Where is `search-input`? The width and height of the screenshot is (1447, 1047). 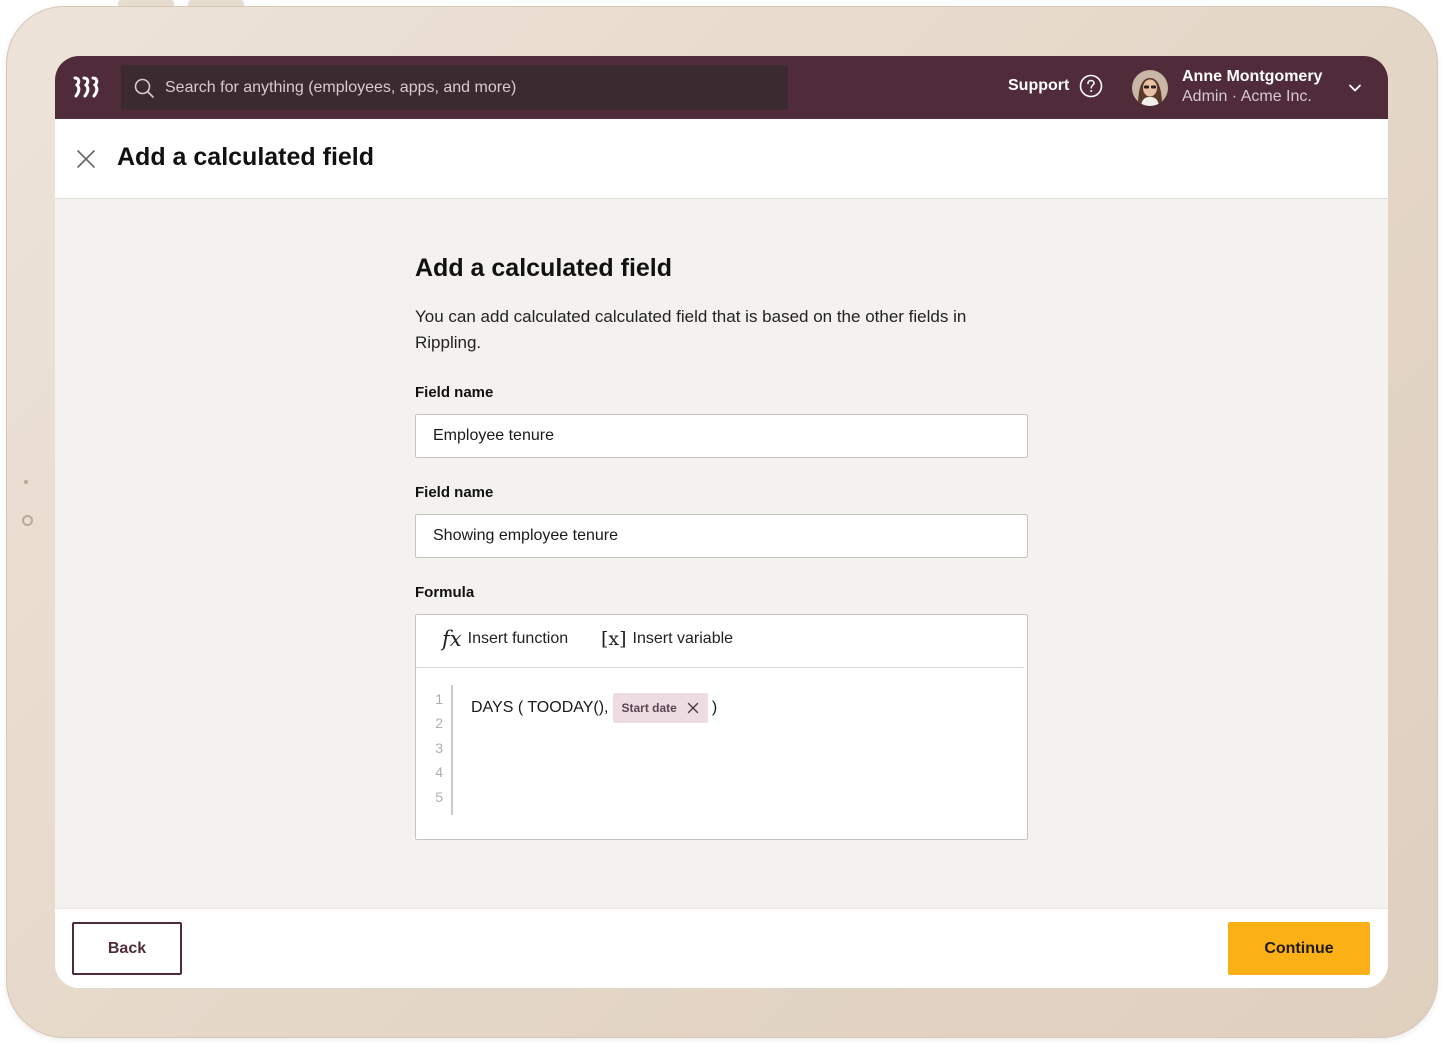
search-input is located at coordinates (470, 87).